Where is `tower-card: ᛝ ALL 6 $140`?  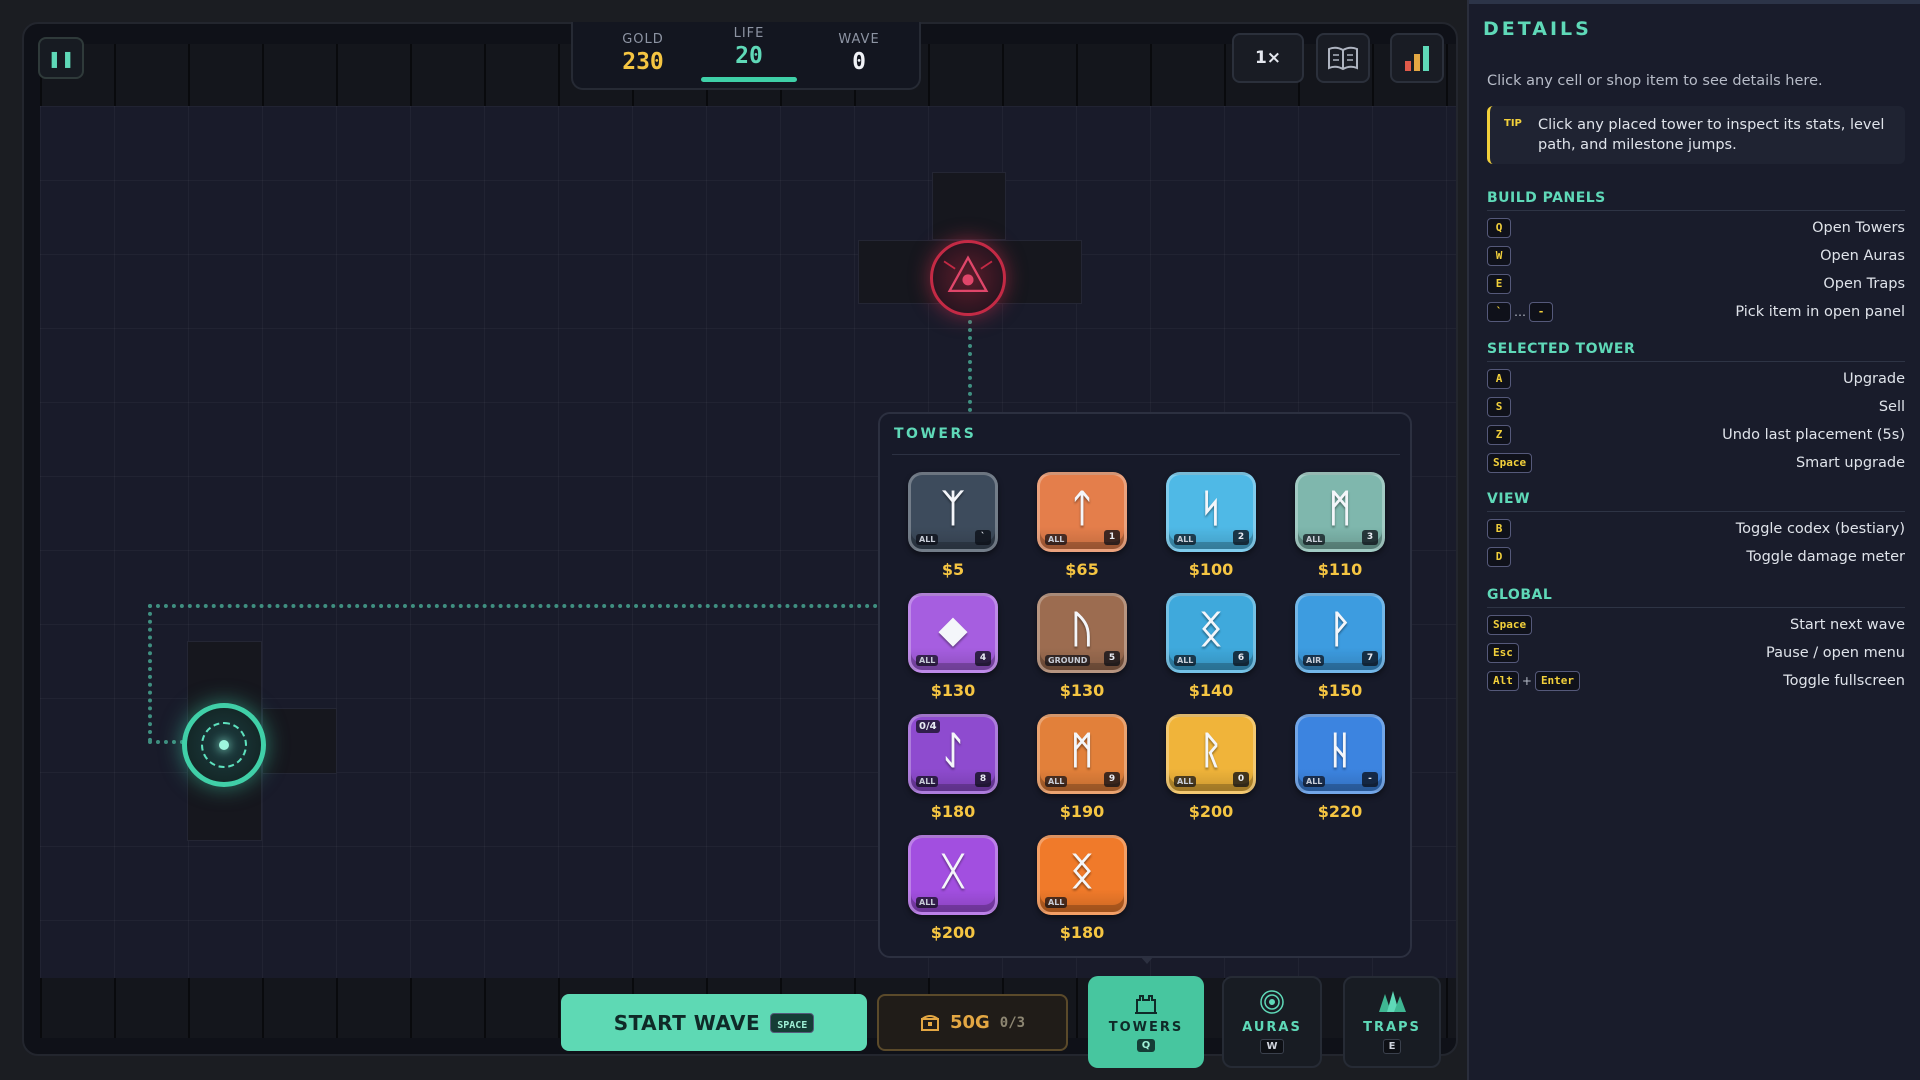
tower-card: ᛝ ALL 6 $140 is located at coordinates (1204, 651).